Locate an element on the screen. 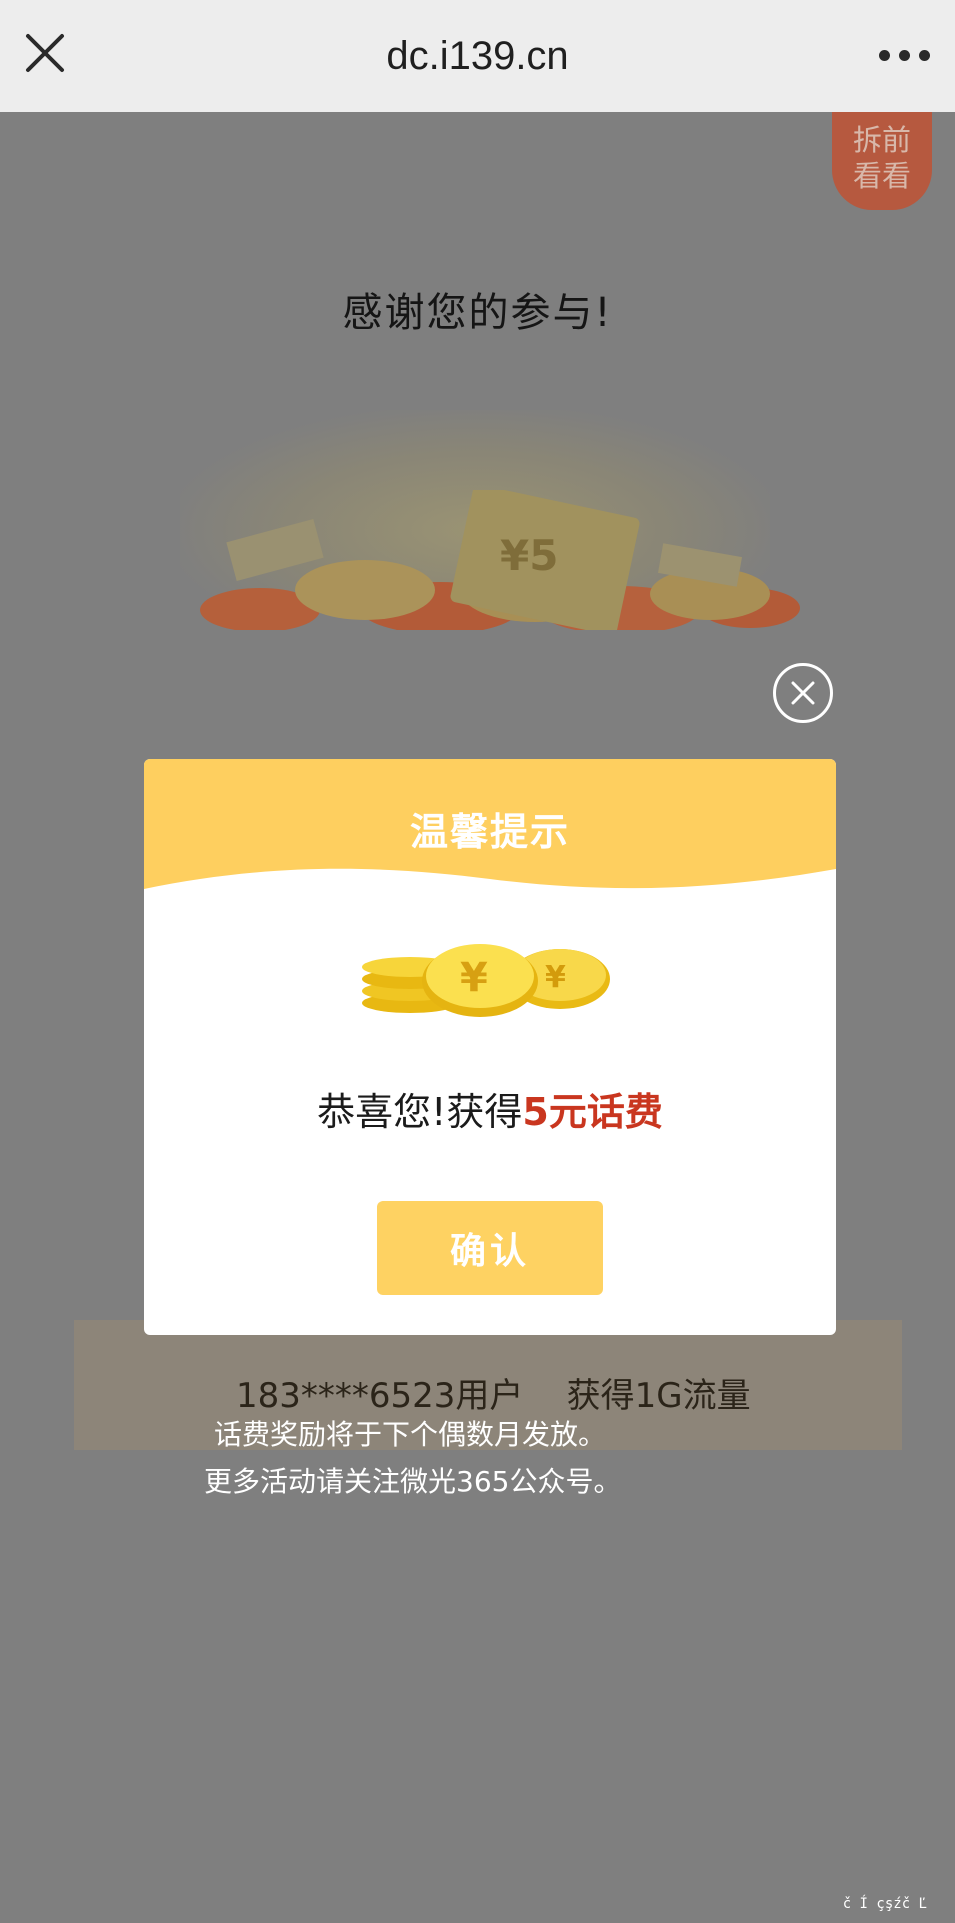 The image size is (955, 1923). modal-close-button is located at coordinates (803, 693).